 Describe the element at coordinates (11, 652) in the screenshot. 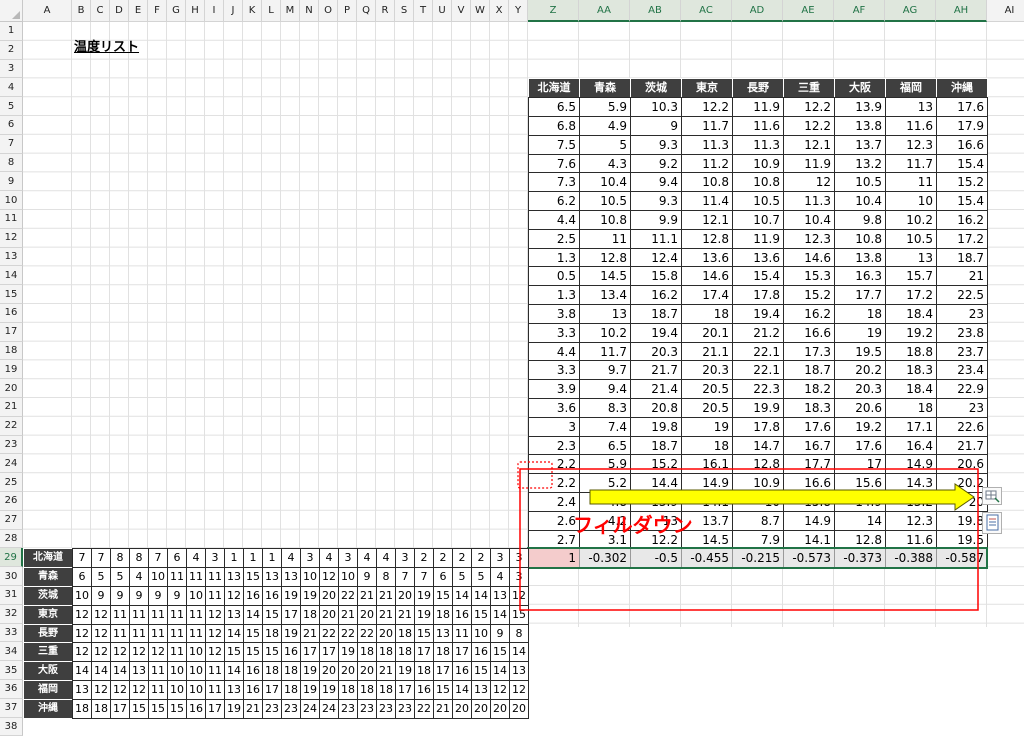

I see `row-header-34: 34` at that location.